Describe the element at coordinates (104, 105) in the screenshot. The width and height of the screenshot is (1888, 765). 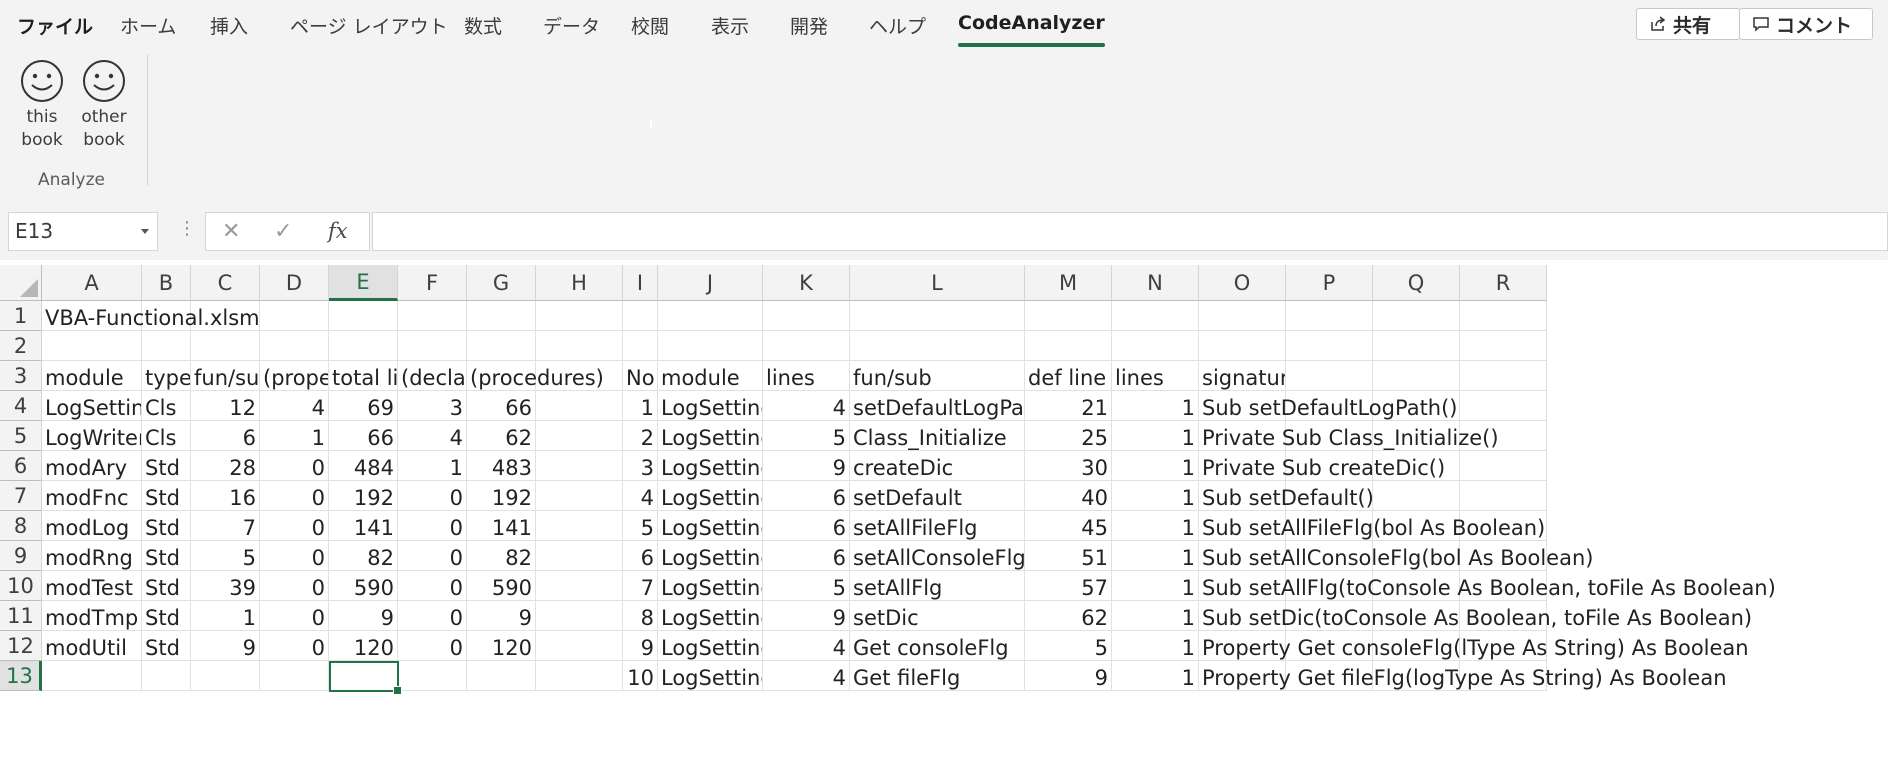
I see `analyze-other-book-button: other book` at that location.